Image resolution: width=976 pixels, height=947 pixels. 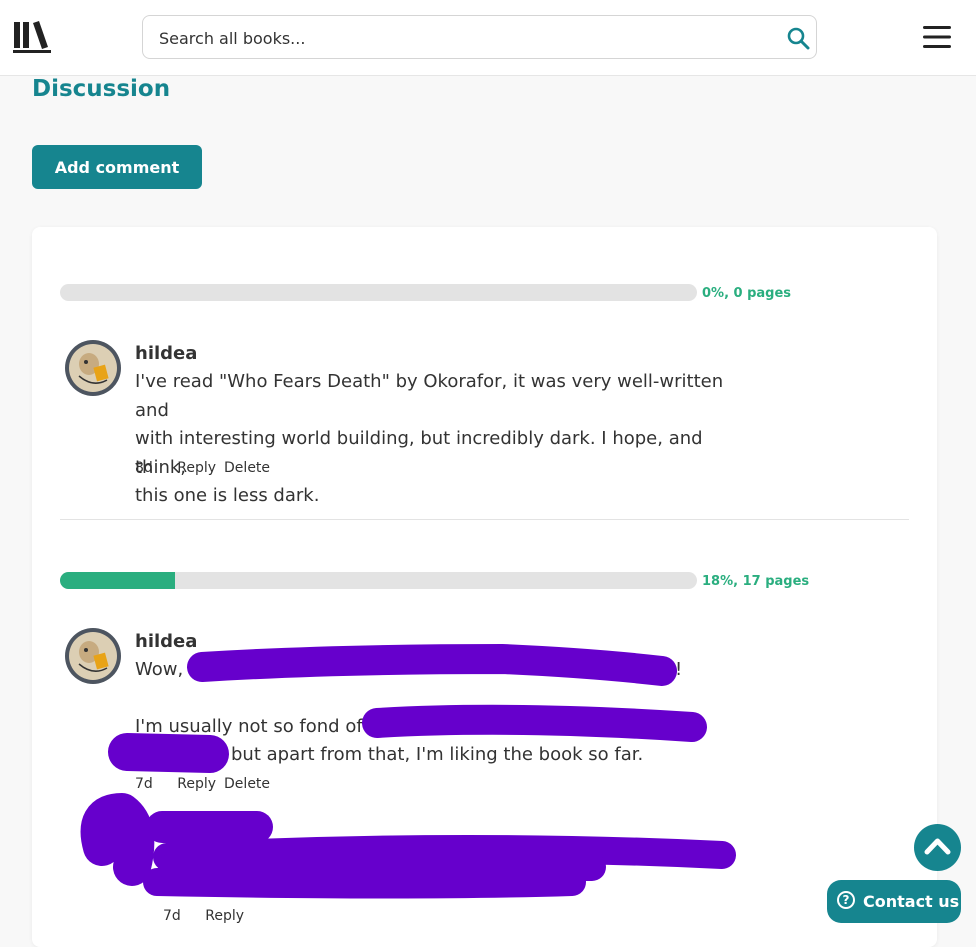 What do you see at coordinates (798, 38) in the screenshot?
I see `search-icon` at bounding box center [798, 38].